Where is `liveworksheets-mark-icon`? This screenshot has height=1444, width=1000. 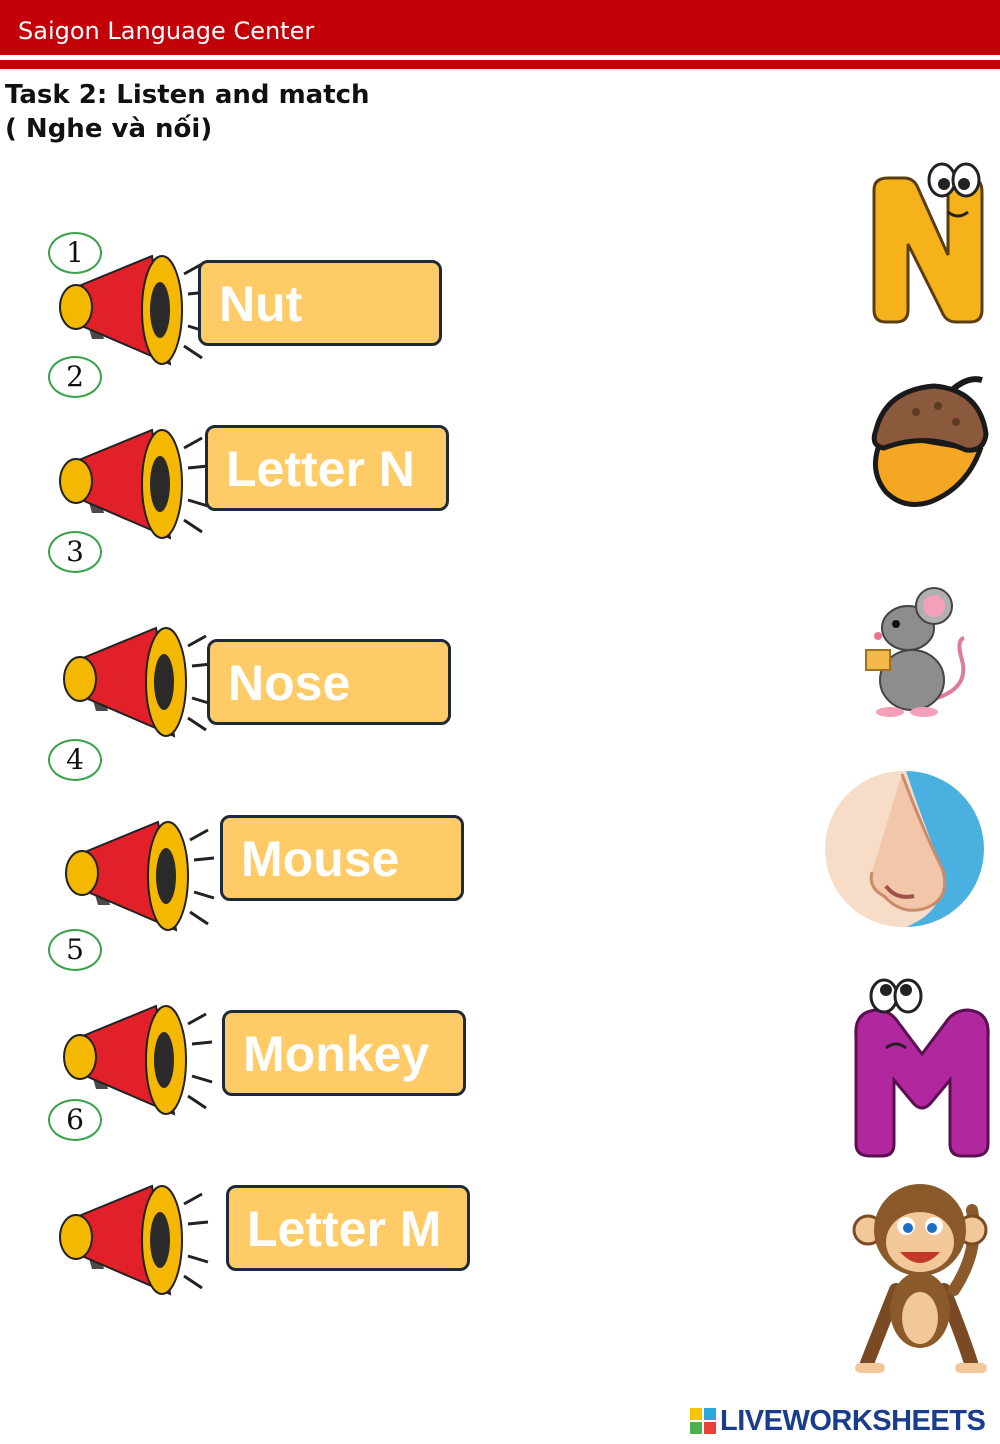
liveworksheets-mark-icon is located at coordinates (703, 1421).